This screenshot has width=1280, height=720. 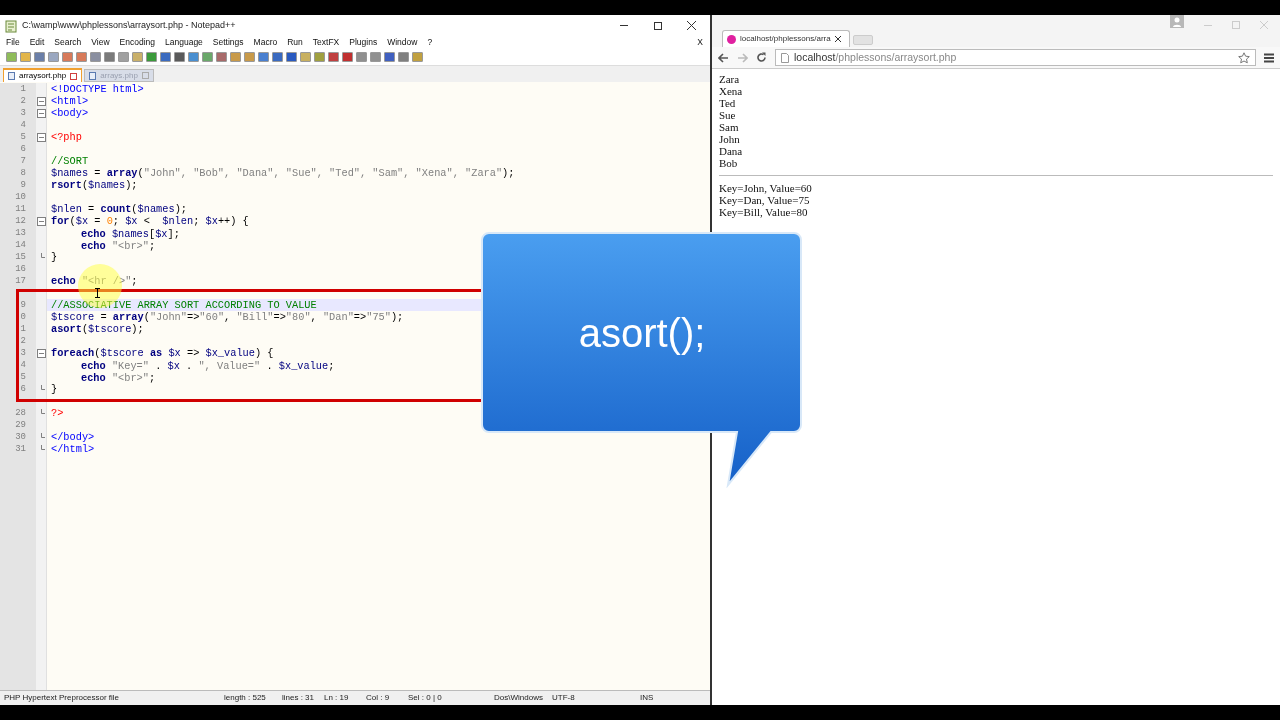 I want to click on output-line: Key=Dan, Value=75, so click(x=764, y=200).